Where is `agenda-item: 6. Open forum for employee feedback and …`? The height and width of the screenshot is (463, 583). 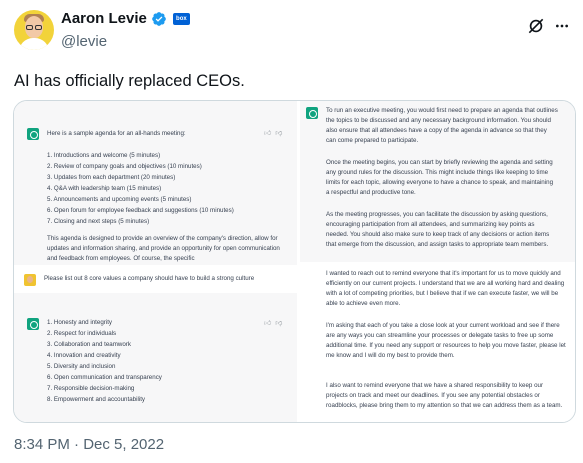
agenda-item: 6. Open forum for employee feedback and … is located at coordinates (140, 210).